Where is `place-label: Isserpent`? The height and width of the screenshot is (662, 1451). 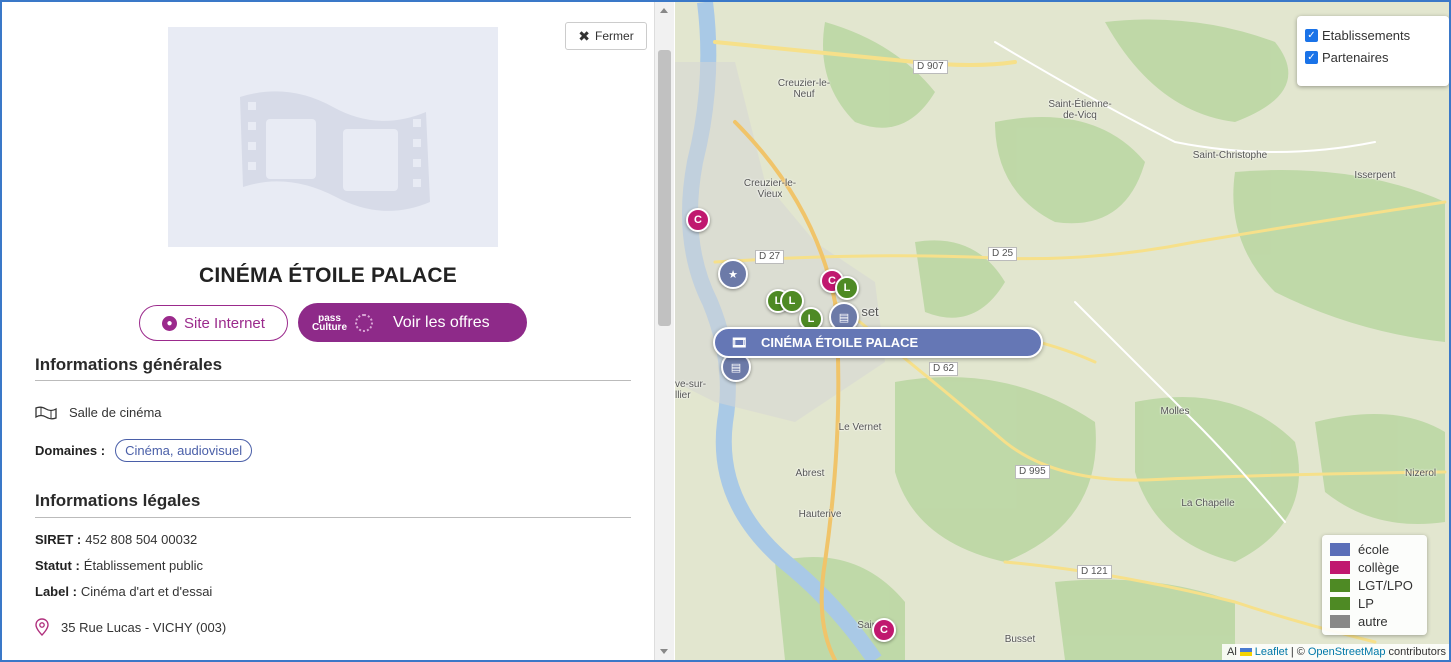 place-label: Isserpent is located at coordinates (1375, 175).